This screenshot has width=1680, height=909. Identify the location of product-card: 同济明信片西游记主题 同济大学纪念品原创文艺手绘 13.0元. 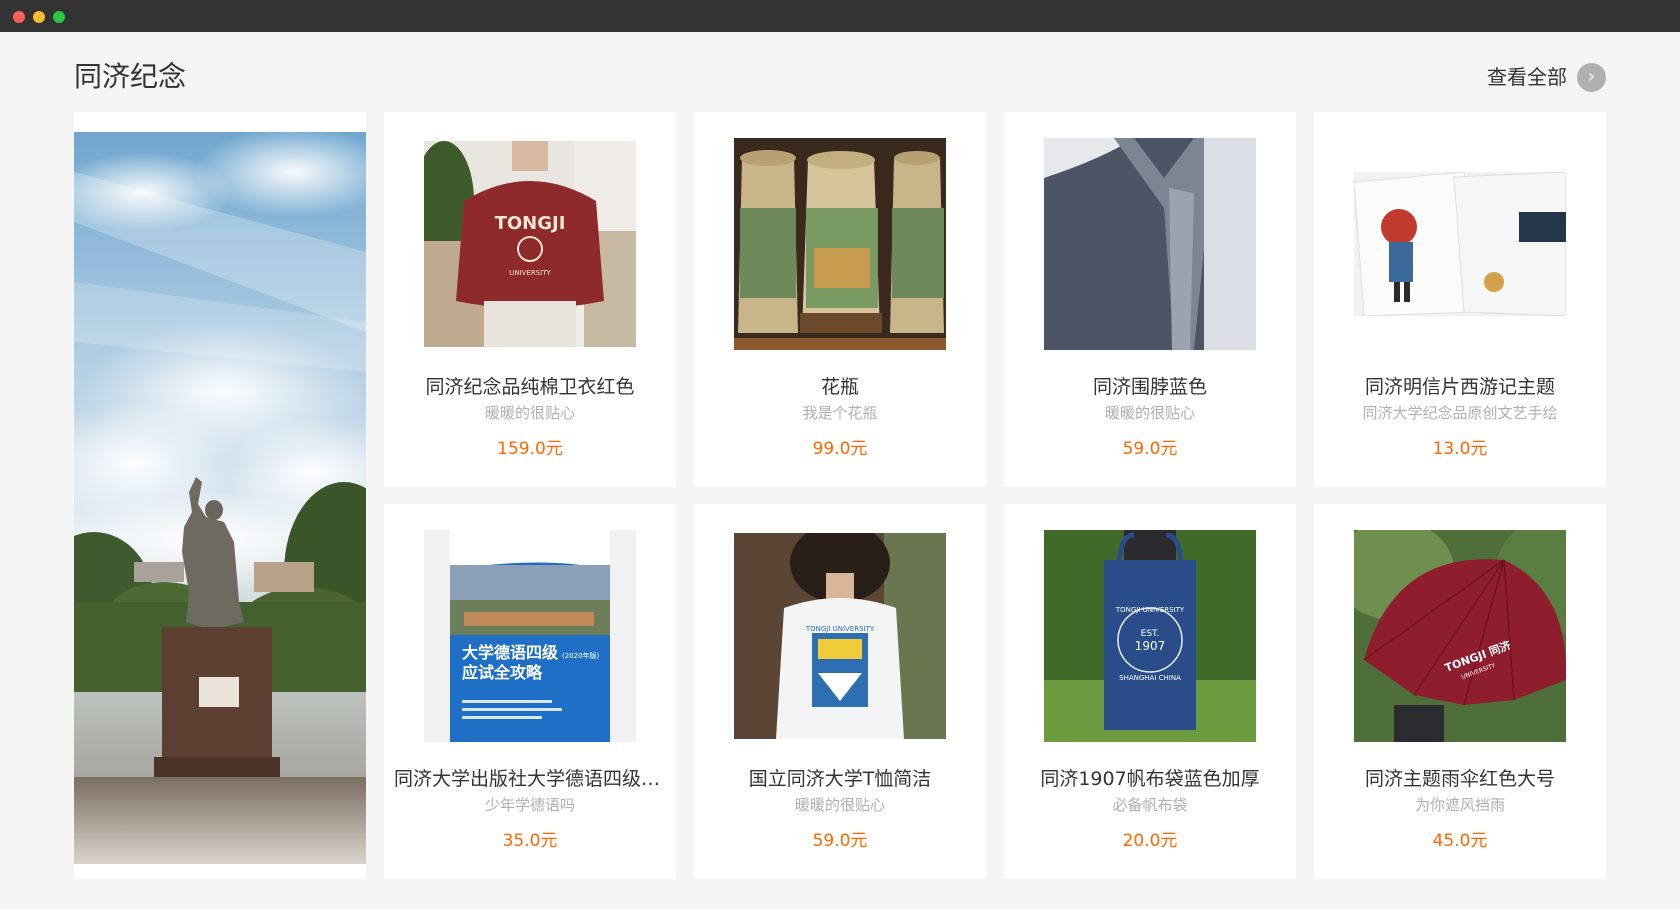
(1460, 299).